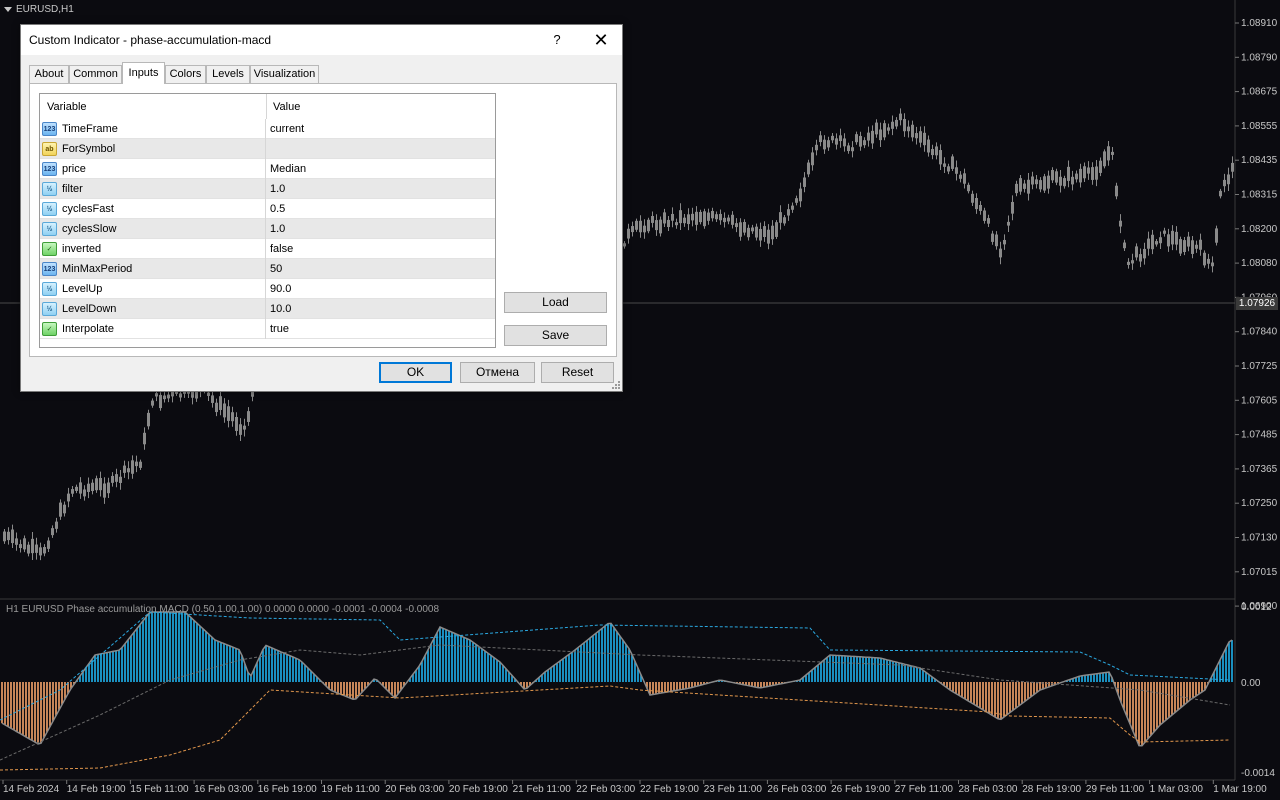 This screenshot has height=800, width=1280. What do you see at coordinates (497, 372) in the screenshot?
I see `cancel-button: Отмена` at bounding box center [497, 372].